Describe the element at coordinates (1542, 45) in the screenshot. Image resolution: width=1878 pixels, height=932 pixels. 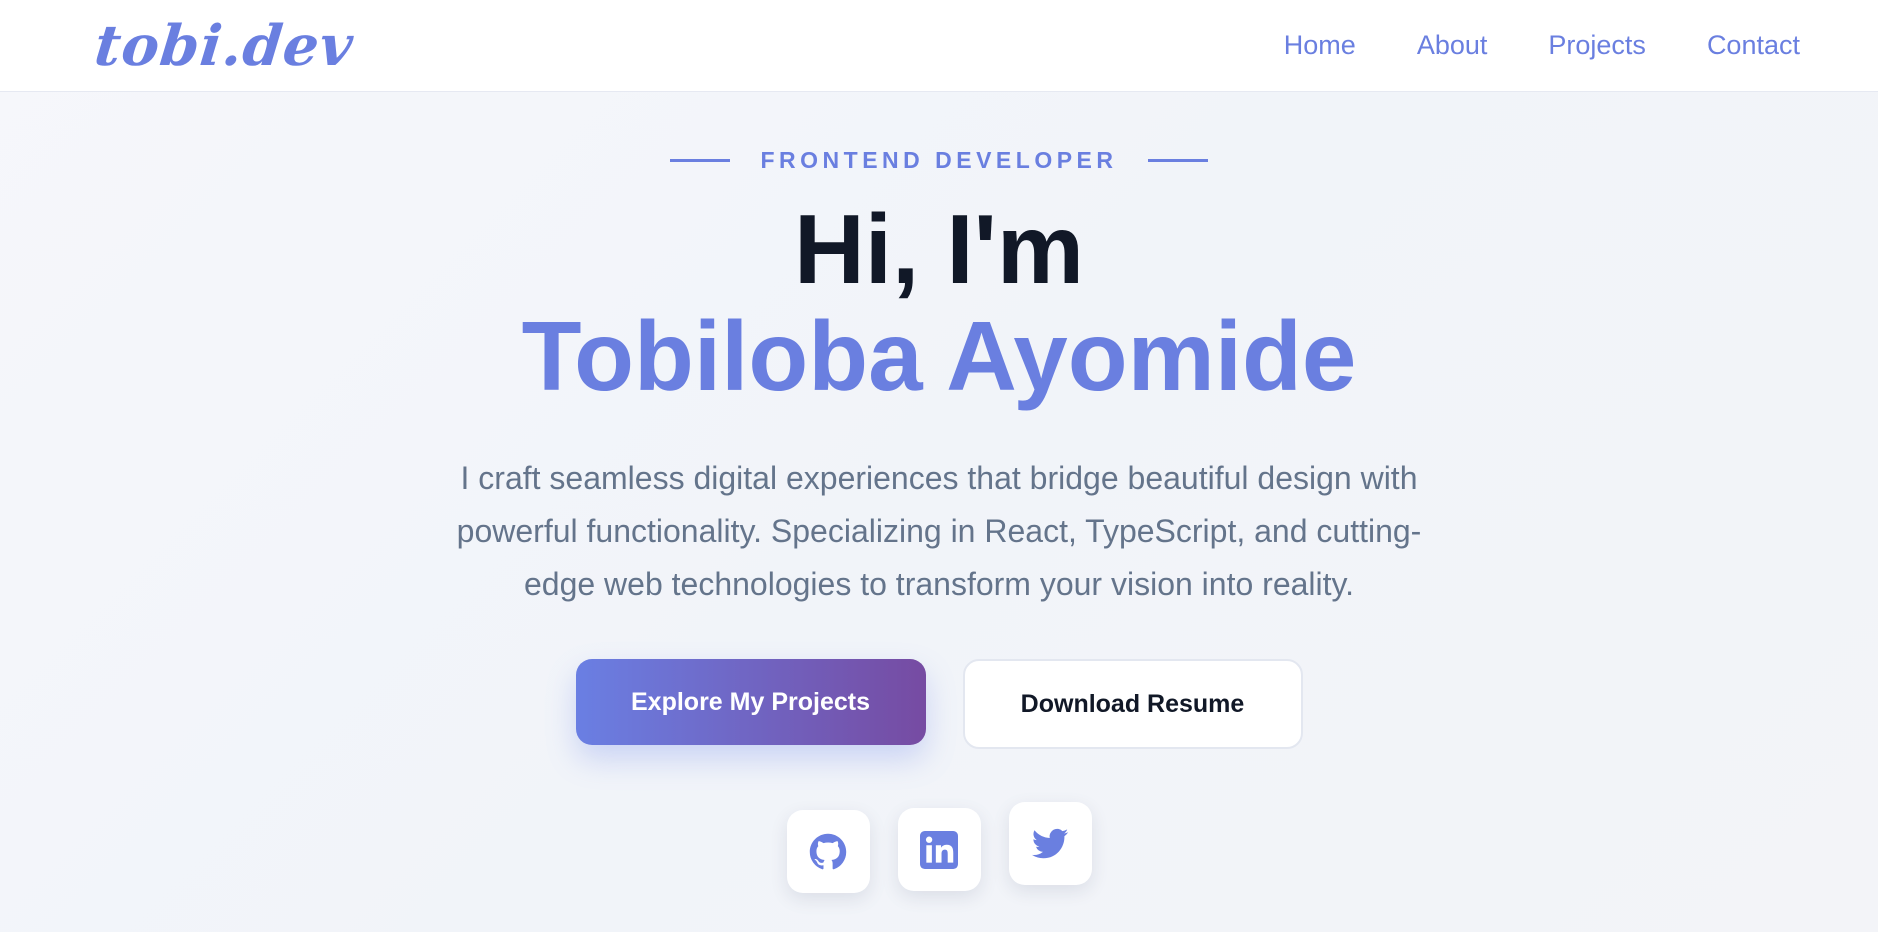
I see `nav-links: Home About Projects Contact` at that location.